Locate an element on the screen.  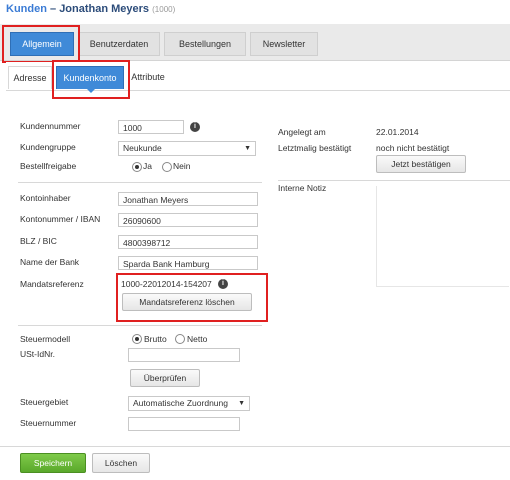
bic-label: BLZ / BIC is located at coordinates (38, 241).